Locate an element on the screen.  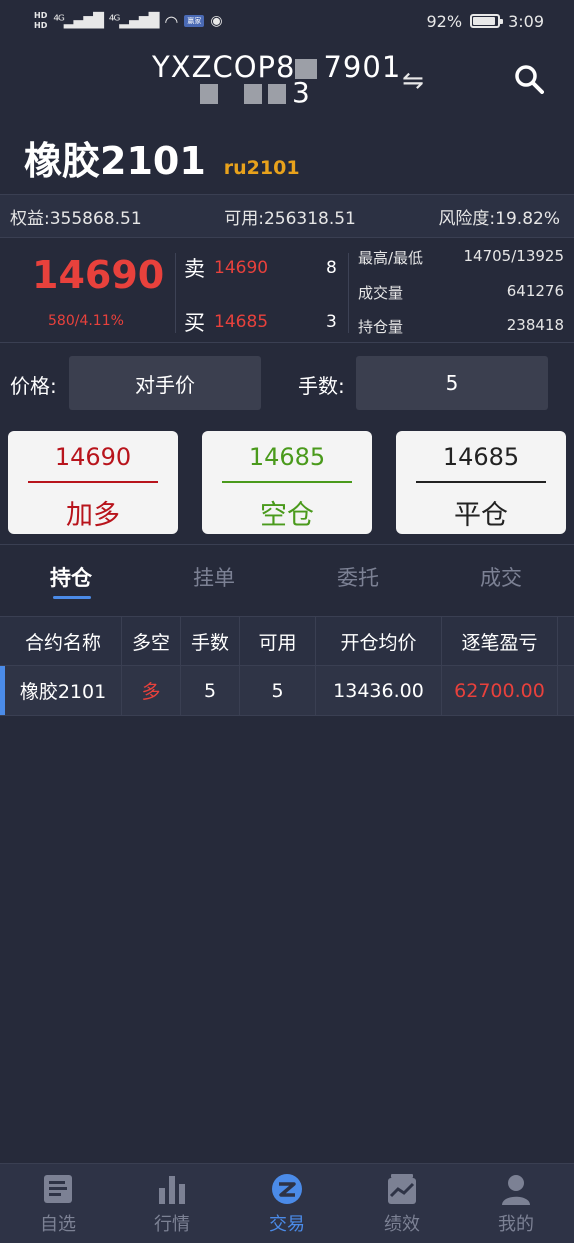
table-header: 合约名称 多空 手数 可用 开仓均价 逐笔盈亏 is located at coordinates (287, 641).